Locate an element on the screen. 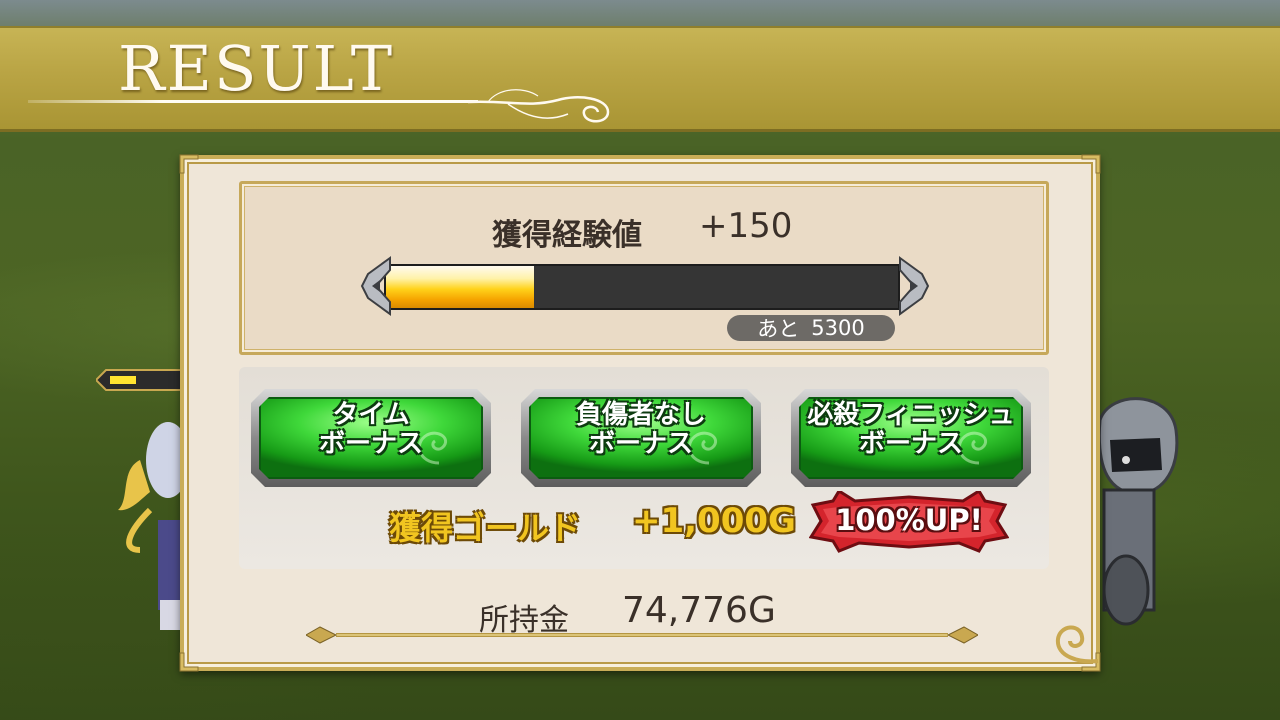 This screenshot has width=1280, height=720. bonus-time-line1: タイム is located at coordinates (371, 415).